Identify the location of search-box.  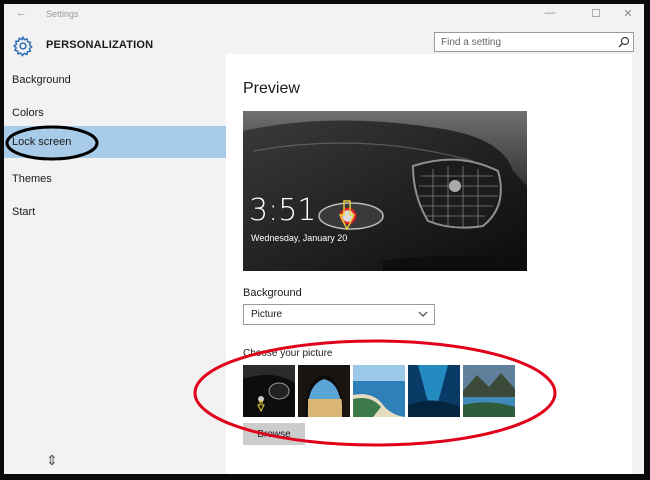
(534, 42).